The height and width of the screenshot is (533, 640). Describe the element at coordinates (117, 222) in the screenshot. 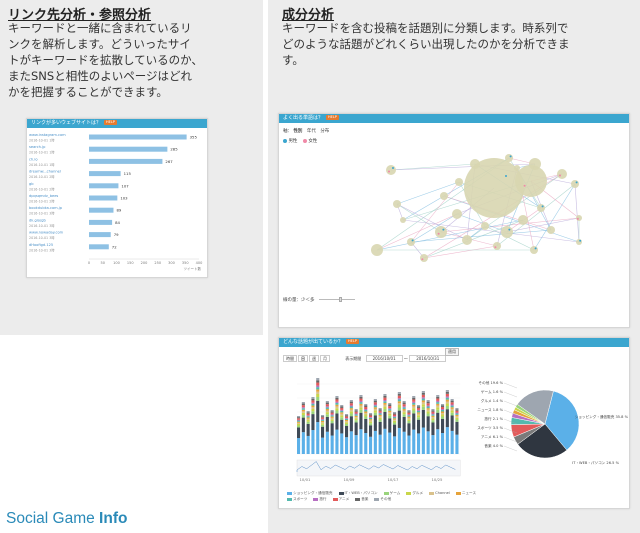

I see `bar-value-label: 84` at that location.